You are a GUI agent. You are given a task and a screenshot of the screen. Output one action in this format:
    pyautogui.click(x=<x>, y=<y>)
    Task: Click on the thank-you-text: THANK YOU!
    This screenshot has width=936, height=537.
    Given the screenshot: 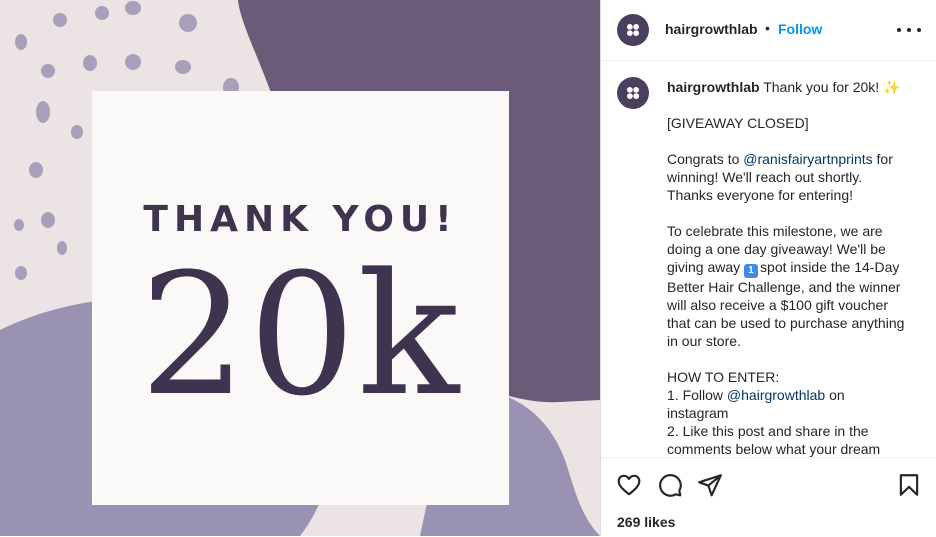 What is the action you would take?
    pyautogui.click(x=300, y=219)
    